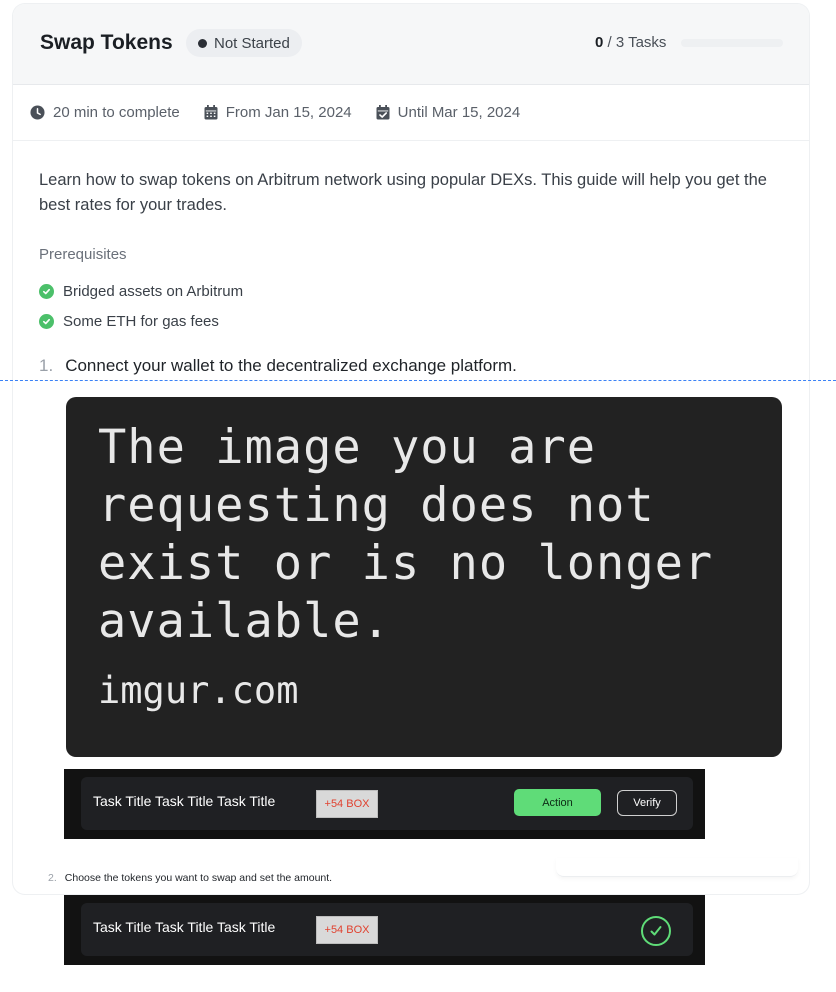 This screenshot has height=992, width=836. What do you see at coordinates (459, 112) in the screenshot?
I see `end-date-text: Until Mar 15, 2024` at bounding box center [459, 112].